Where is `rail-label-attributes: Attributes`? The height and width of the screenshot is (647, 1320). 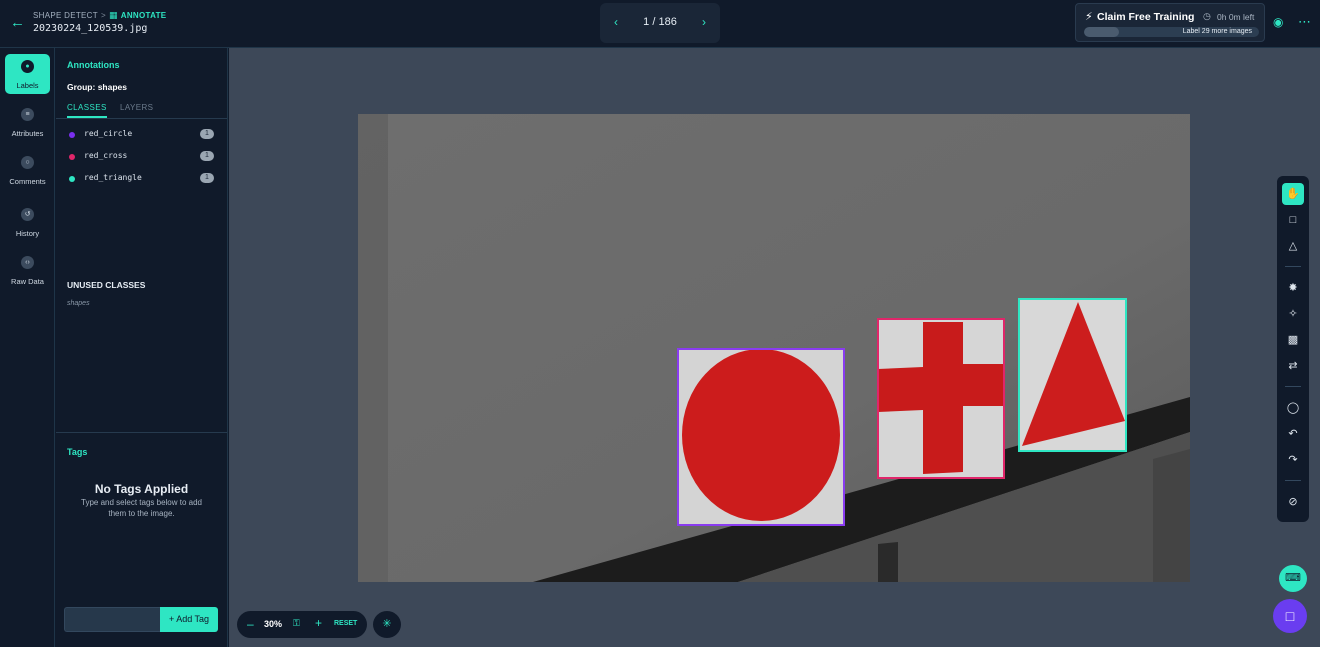
rail-label-attributes: Attributes is located at coordinates (27, 133).